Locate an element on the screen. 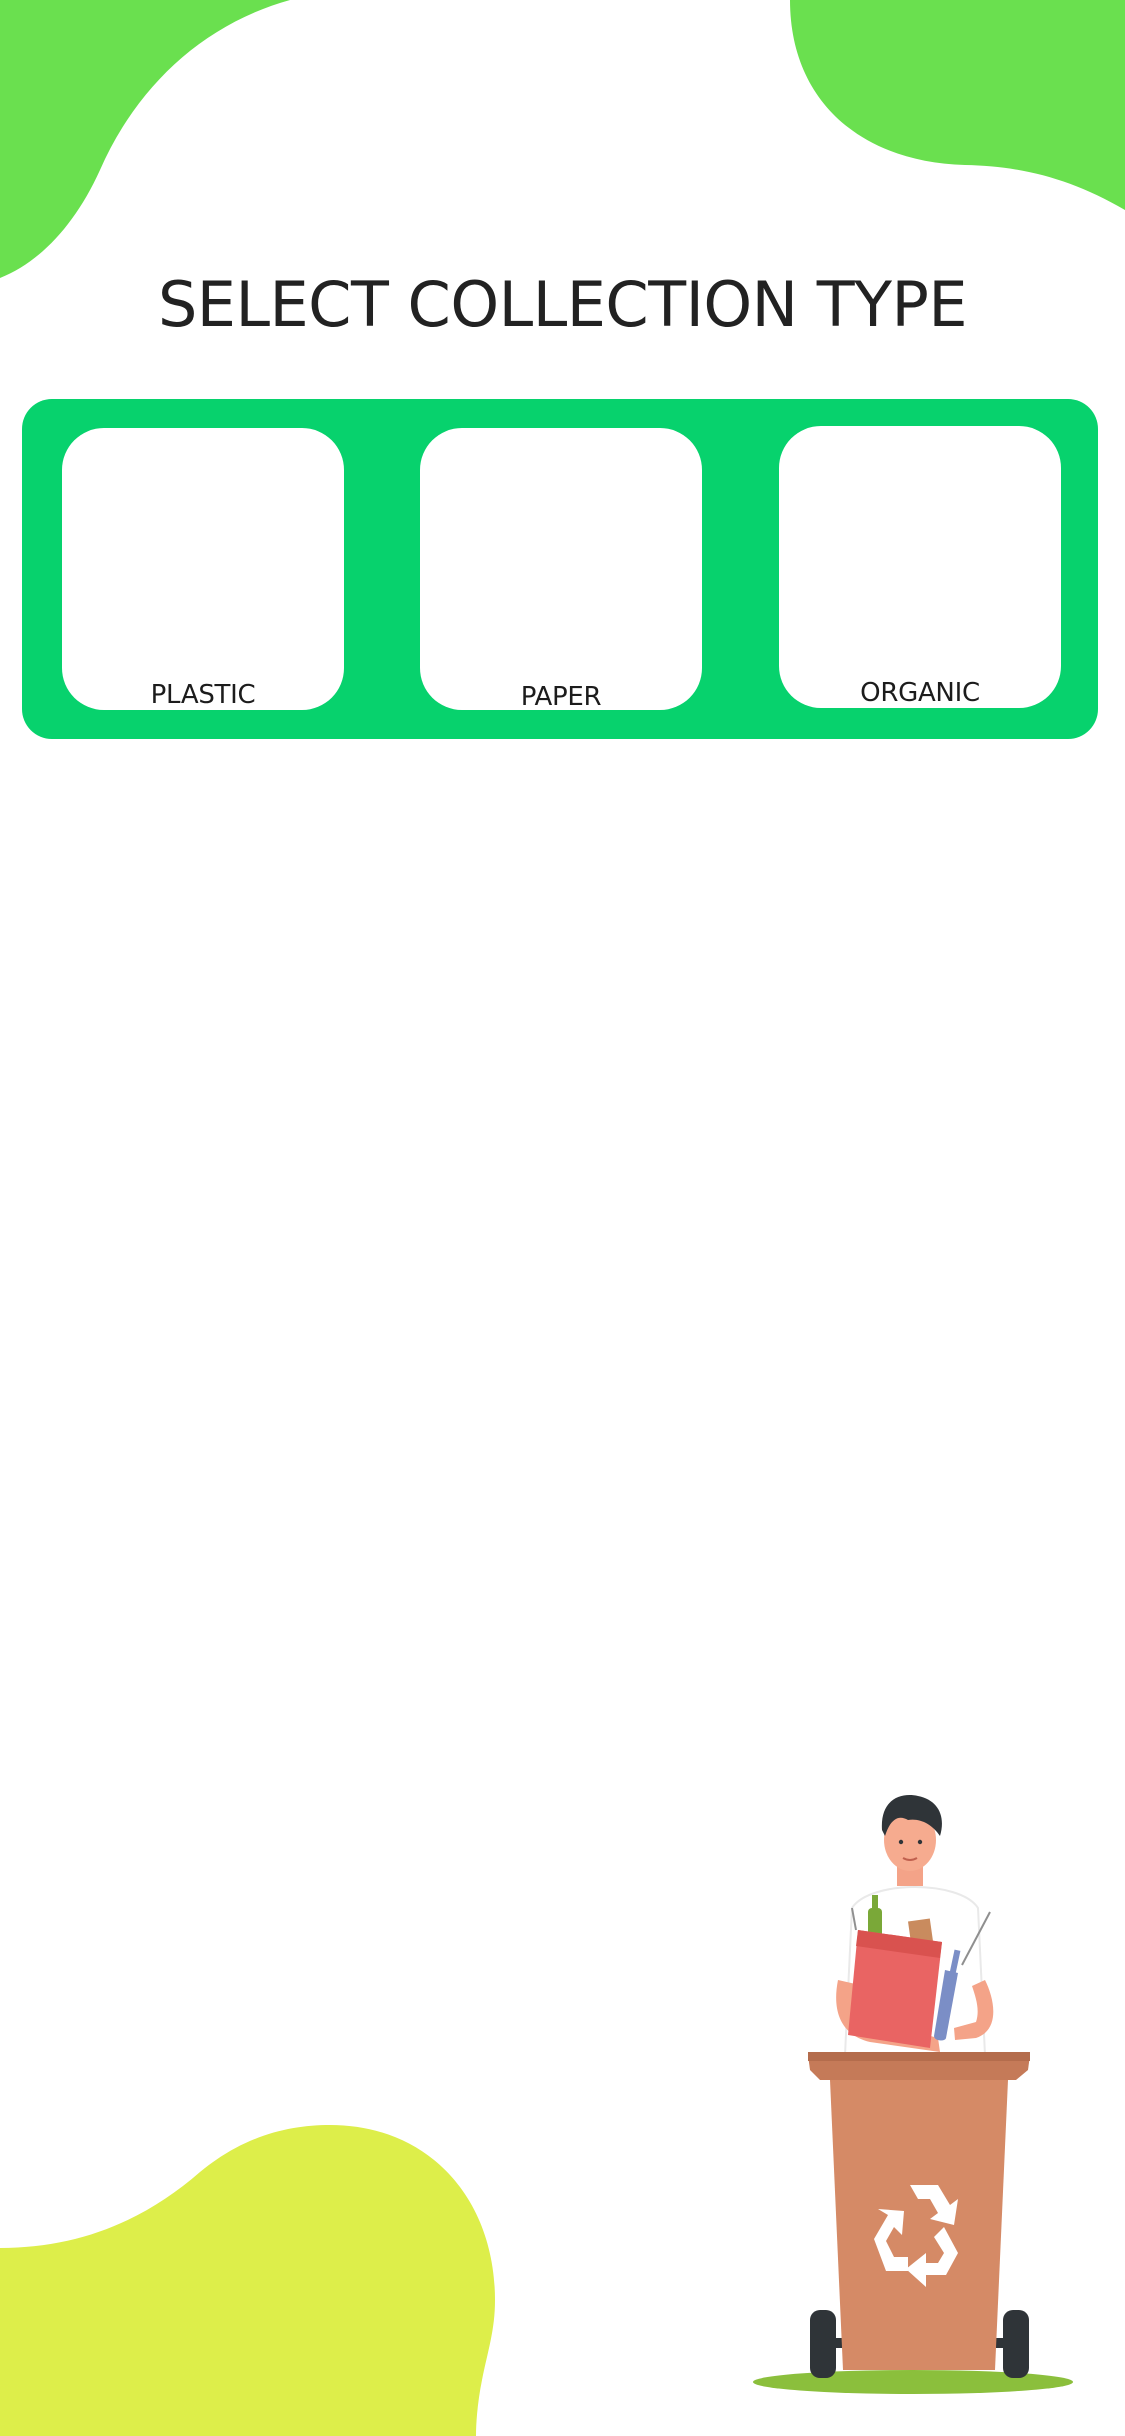 Image resolution: width=1125 pixels, height=2436 pixels. person-recycling-illustration is located at coordinates (913, 2094).